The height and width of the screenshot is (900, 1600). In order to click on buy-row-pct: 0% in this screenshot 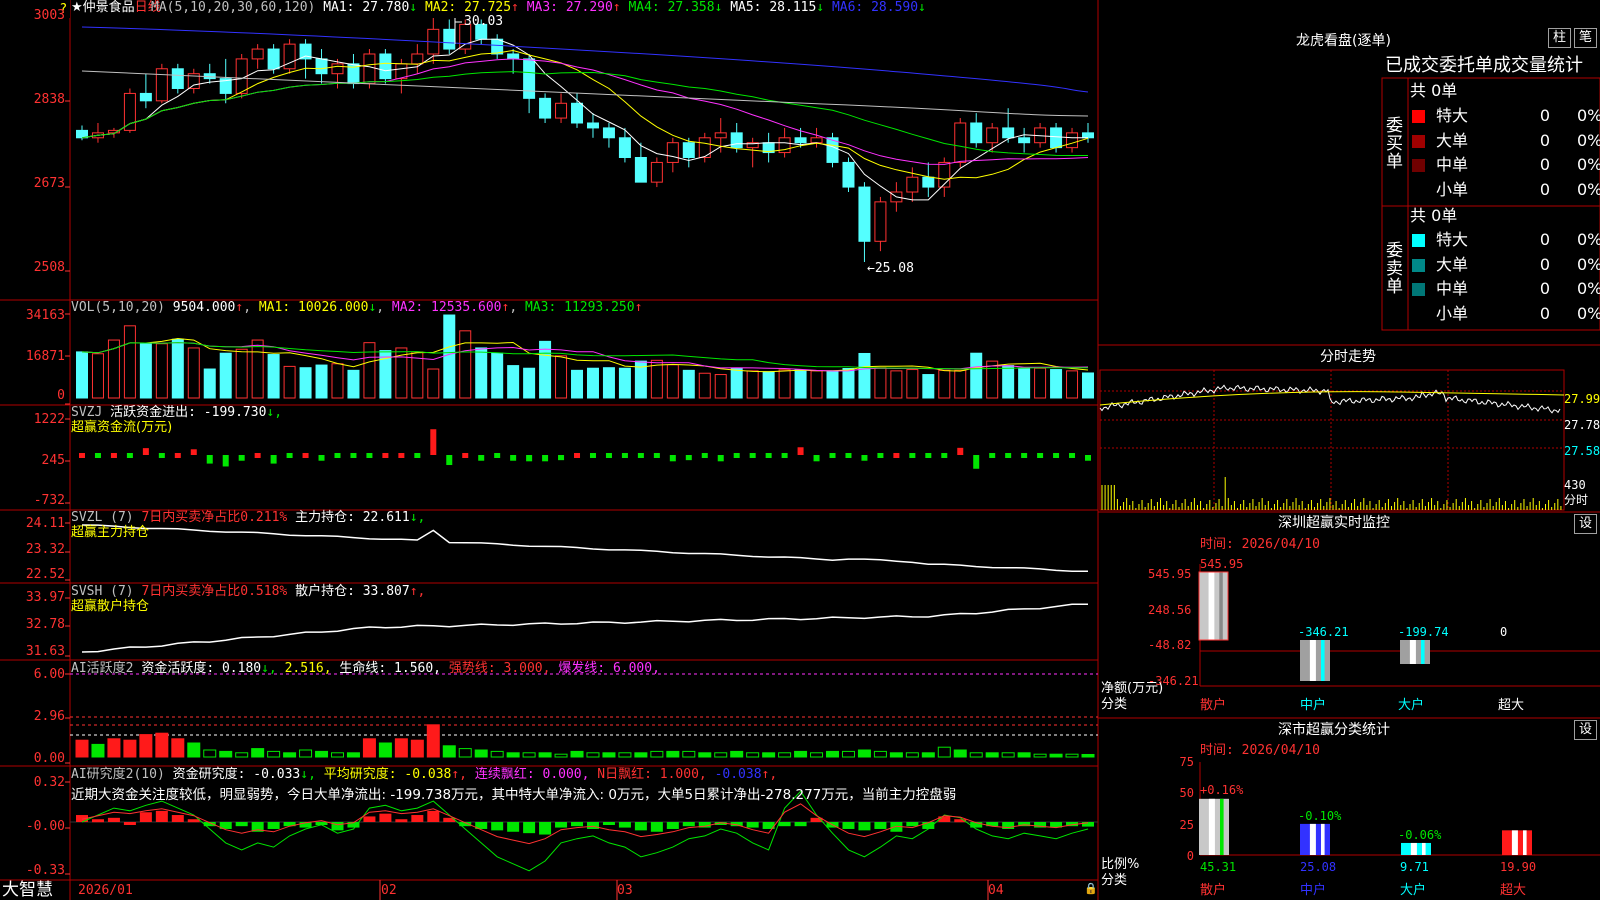, I will do `click(1588, 115)`.